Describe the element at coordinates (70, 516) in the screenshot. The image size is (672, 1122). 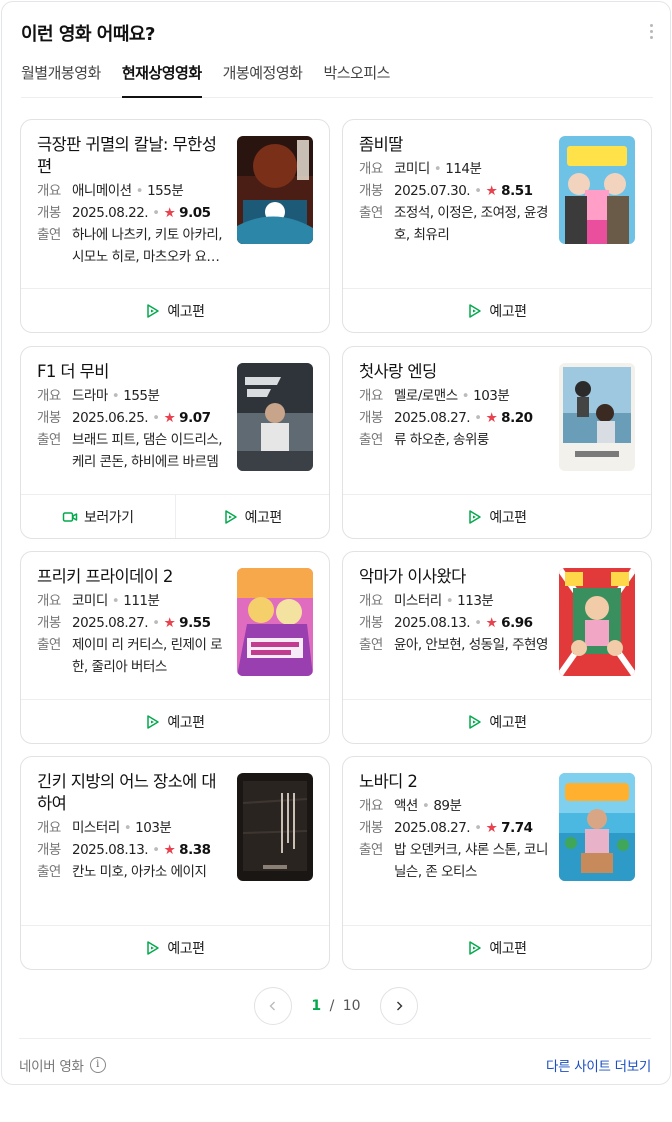
I see `video-camera-icon` at that location.